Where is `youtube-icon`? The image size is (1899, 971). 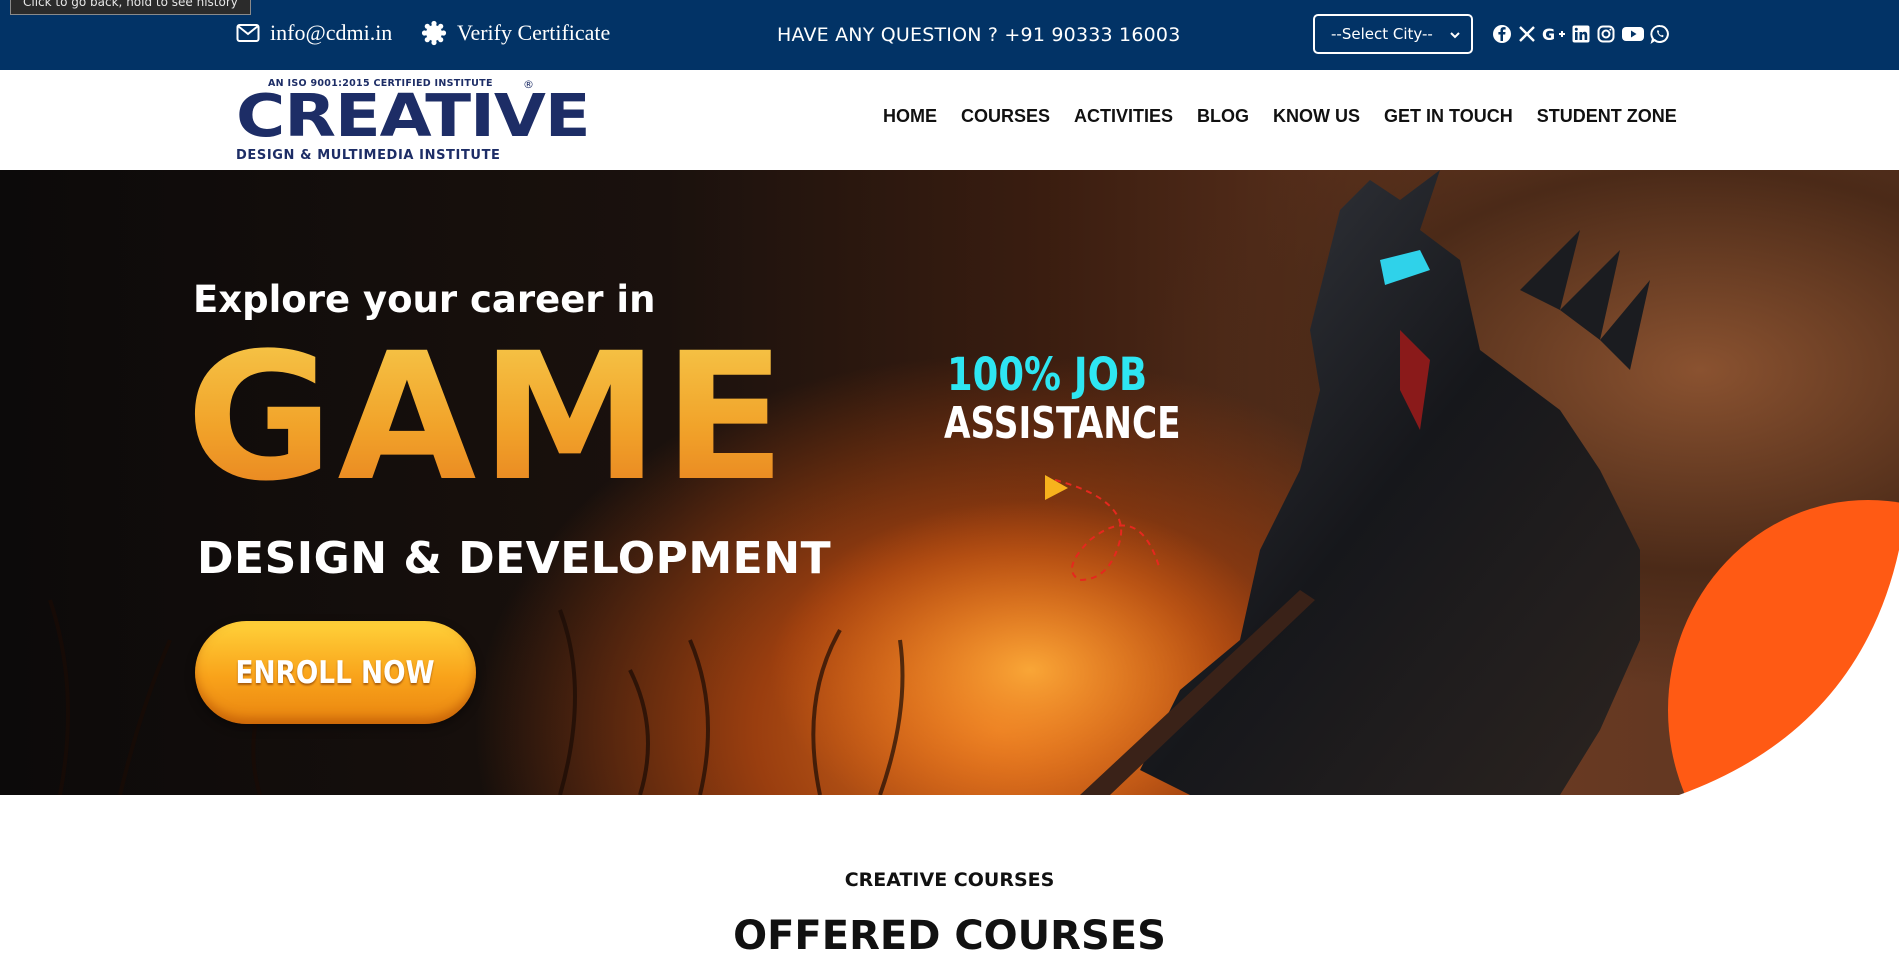
youtube-icon is located at coordinates (1633, 34).